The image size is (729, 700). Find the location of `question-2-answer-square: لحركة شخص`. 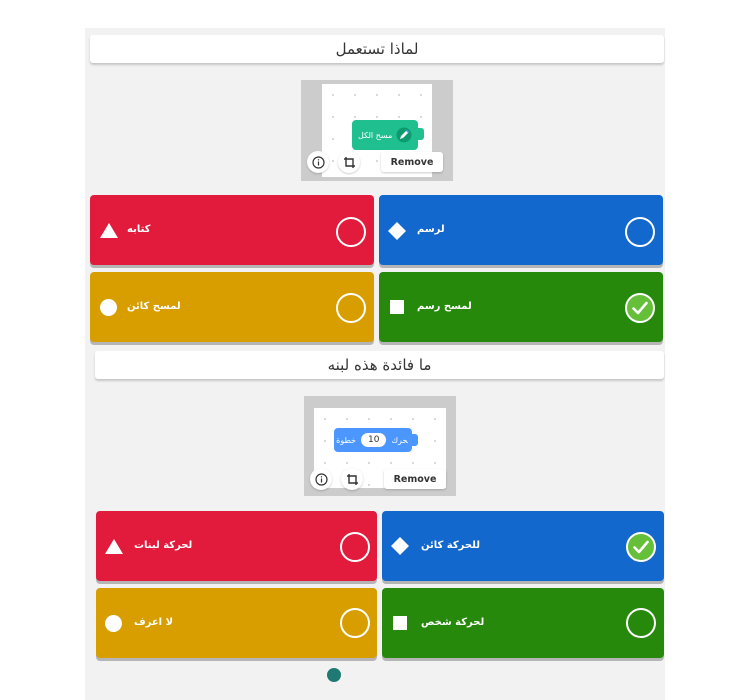

question-2-answer-square: لحركة شخص is located at coordinates (523, 623).